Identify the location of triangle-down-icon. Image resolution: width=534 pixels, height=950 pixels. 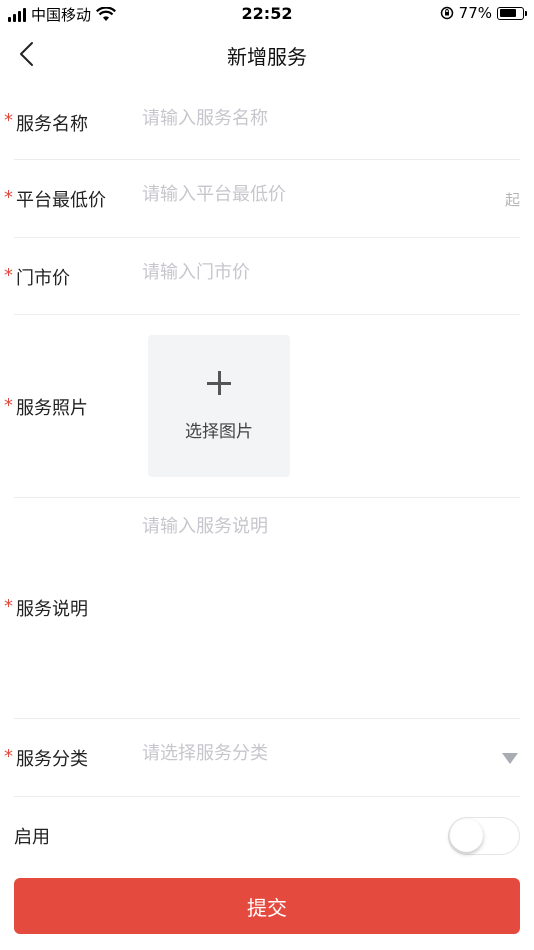
(510, 758).